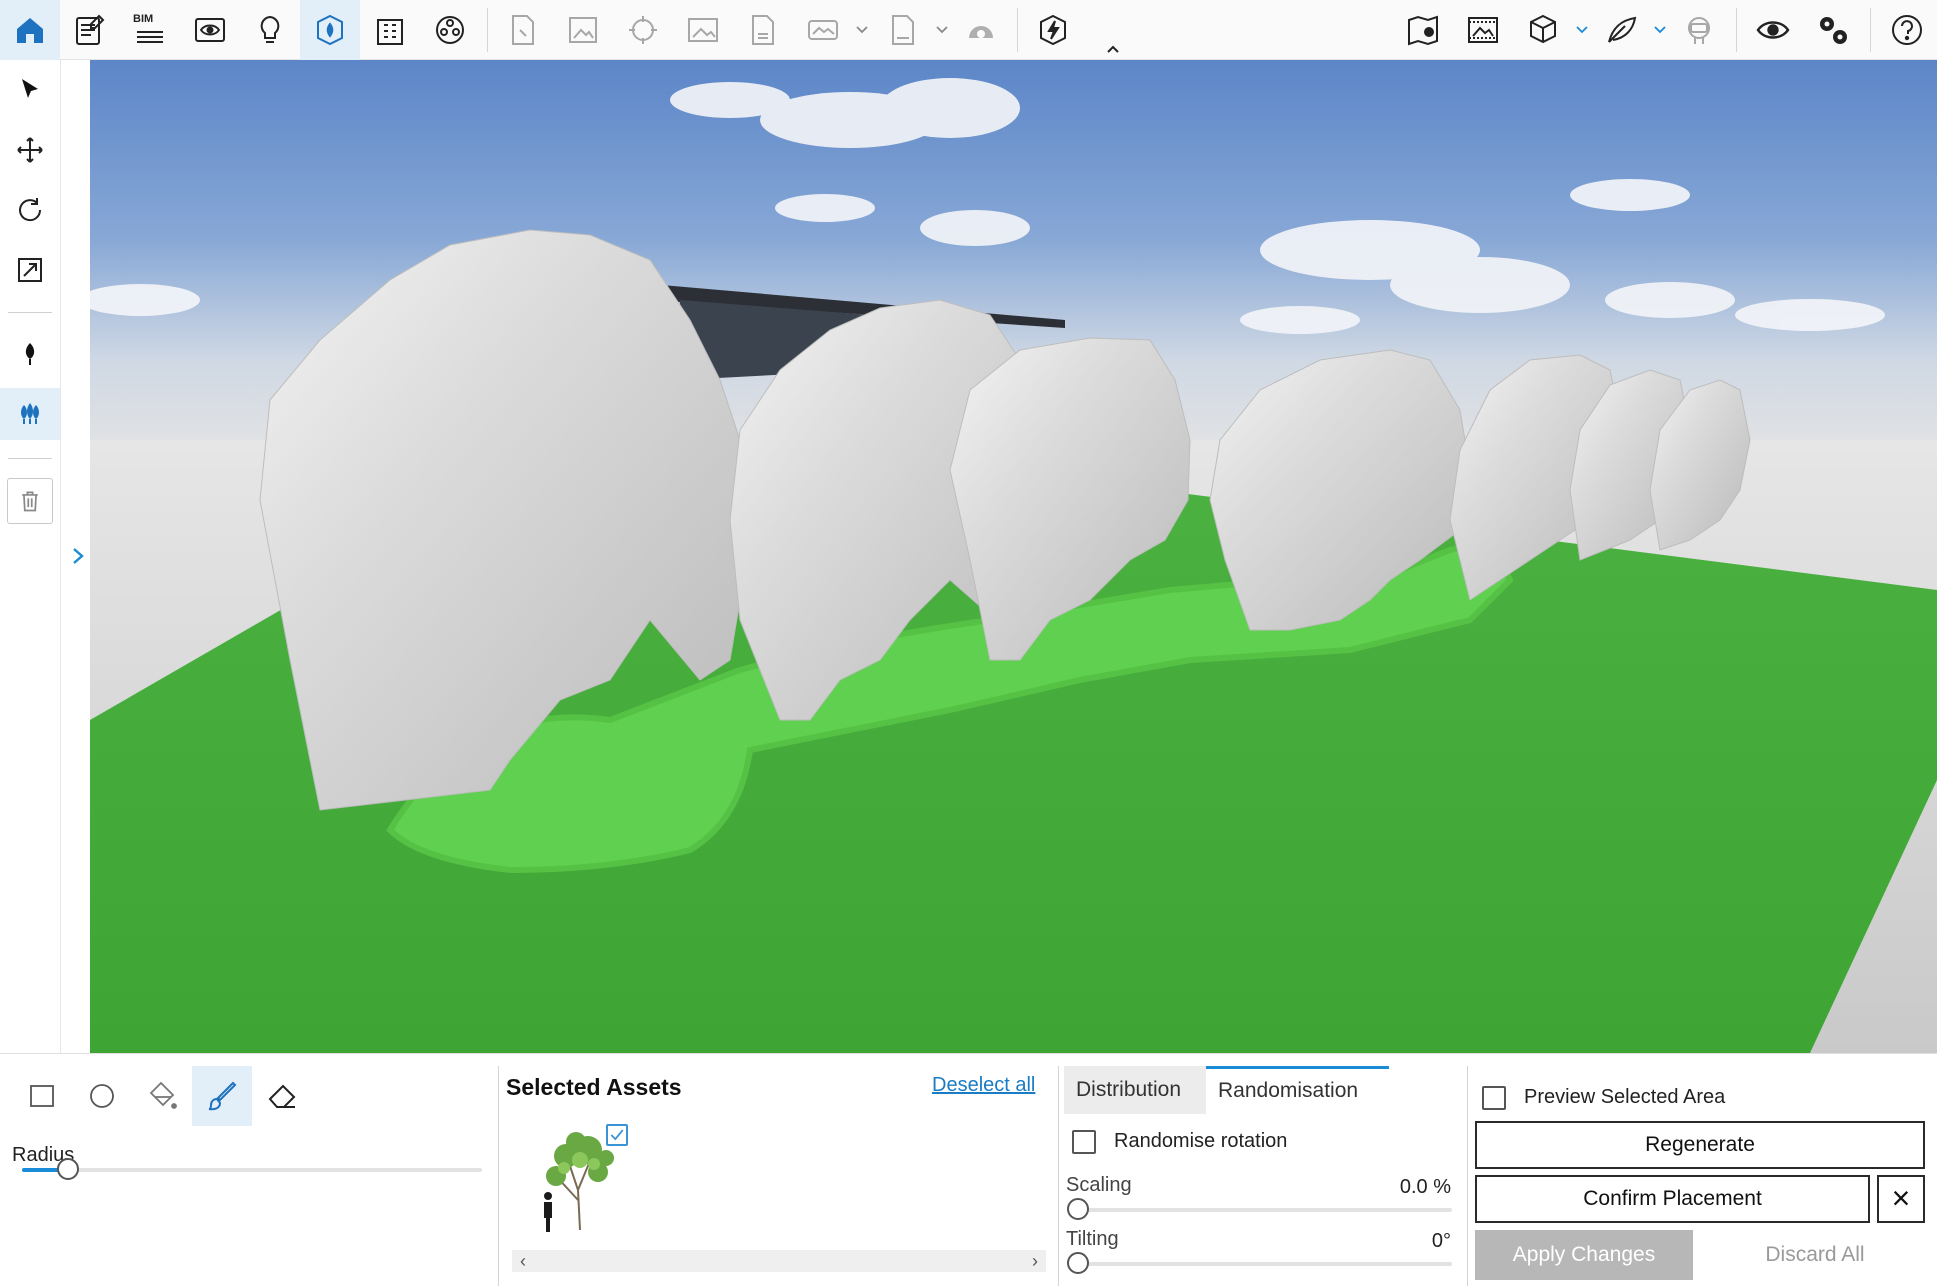 This screenshot has width=1937, height=1288. Describe the element at coordinates (1035, 1261) in the screenshot. I see `scroll-right-button: ›` at that location.